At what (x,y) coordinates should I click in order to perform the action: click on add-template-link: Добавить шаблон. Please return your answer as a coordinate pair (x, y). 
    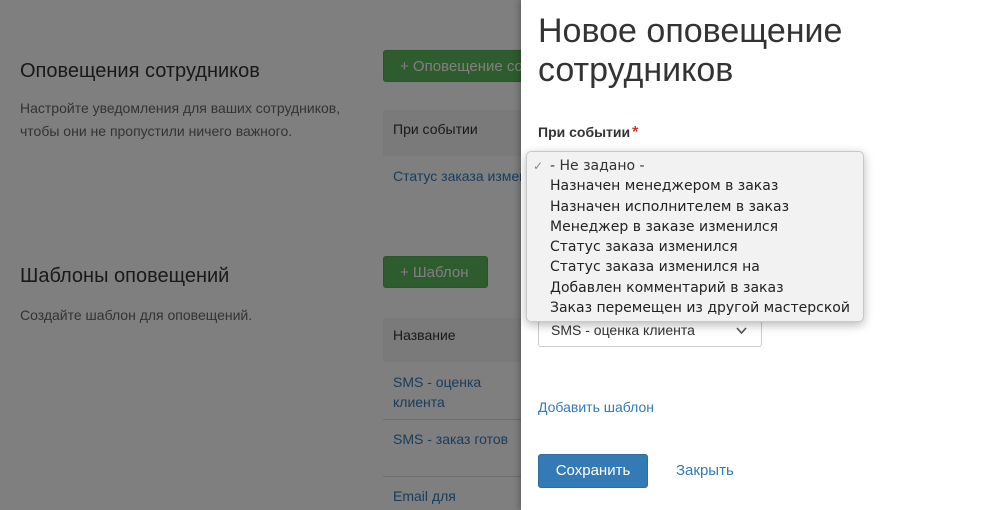
    Looking at the image, I should click on (596, 407).